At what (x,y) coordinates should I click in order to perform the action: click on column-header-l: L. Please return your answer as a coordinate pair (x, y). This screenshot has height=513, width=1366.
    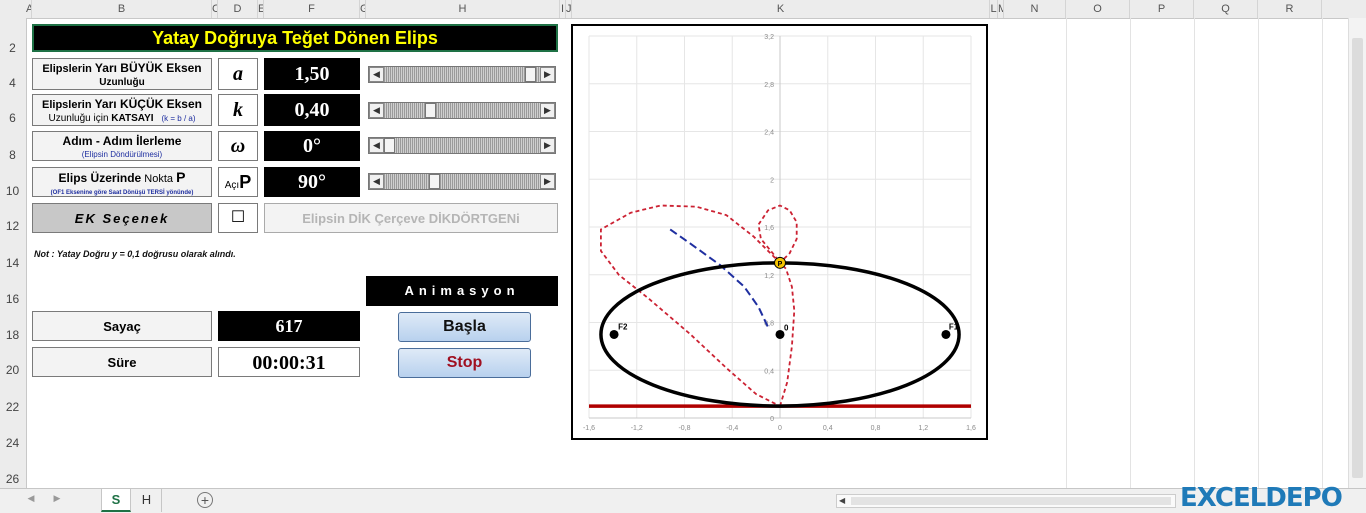
    Looking at the image, I should click on (994, 9).